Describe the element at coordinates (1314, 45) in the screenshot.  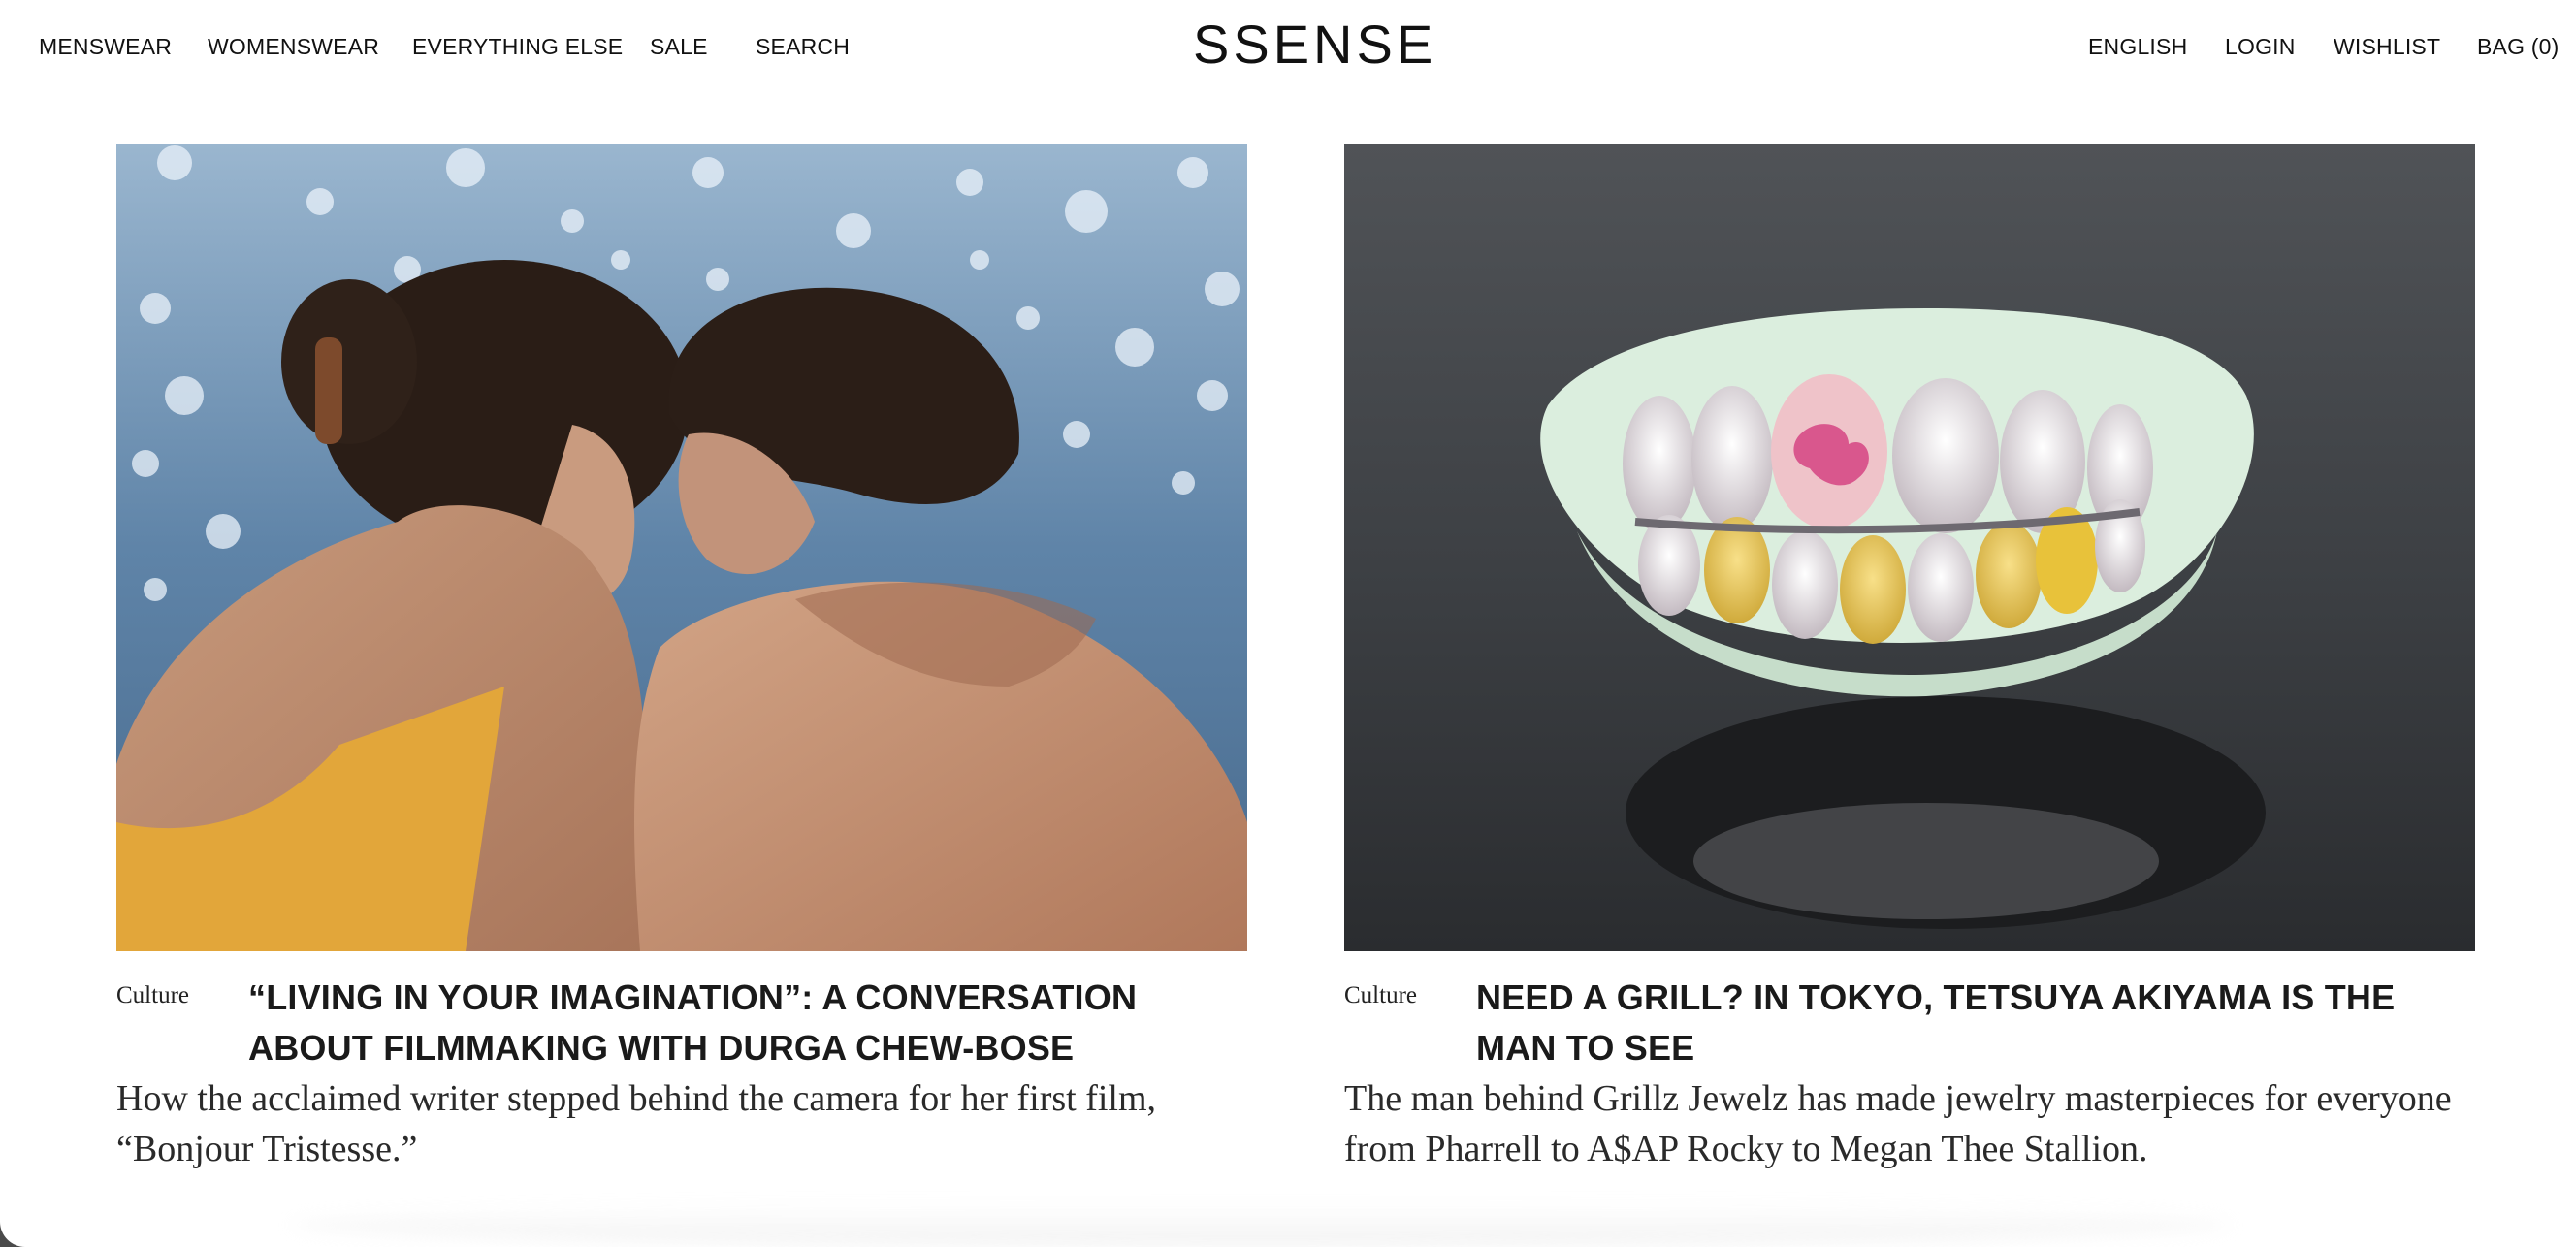
I see `ssense-logo: SSENSE` at that location.